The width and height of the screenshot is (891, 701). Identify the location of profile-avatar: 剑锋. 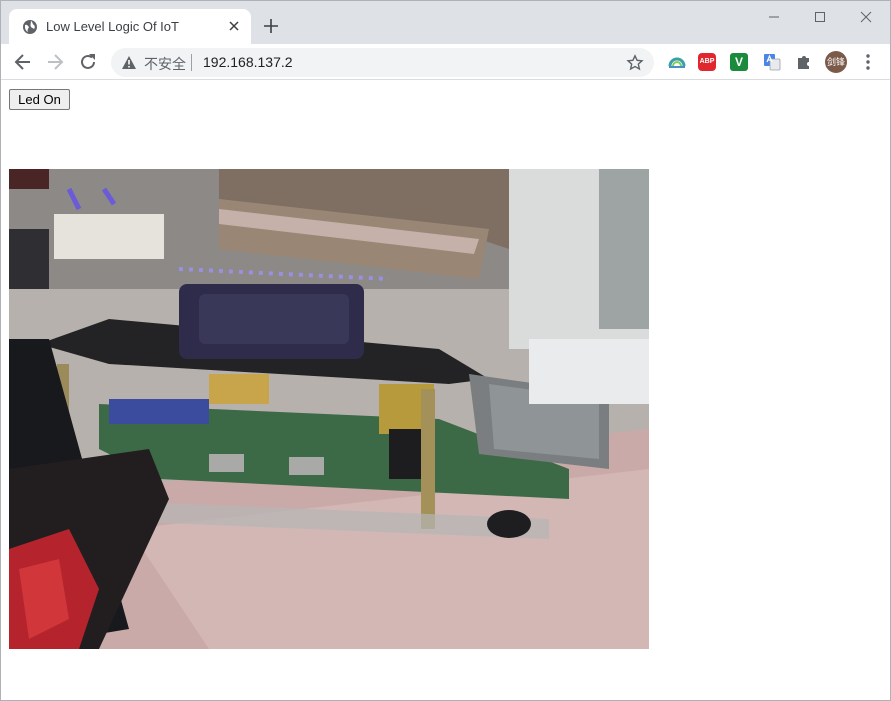
(836, 62).